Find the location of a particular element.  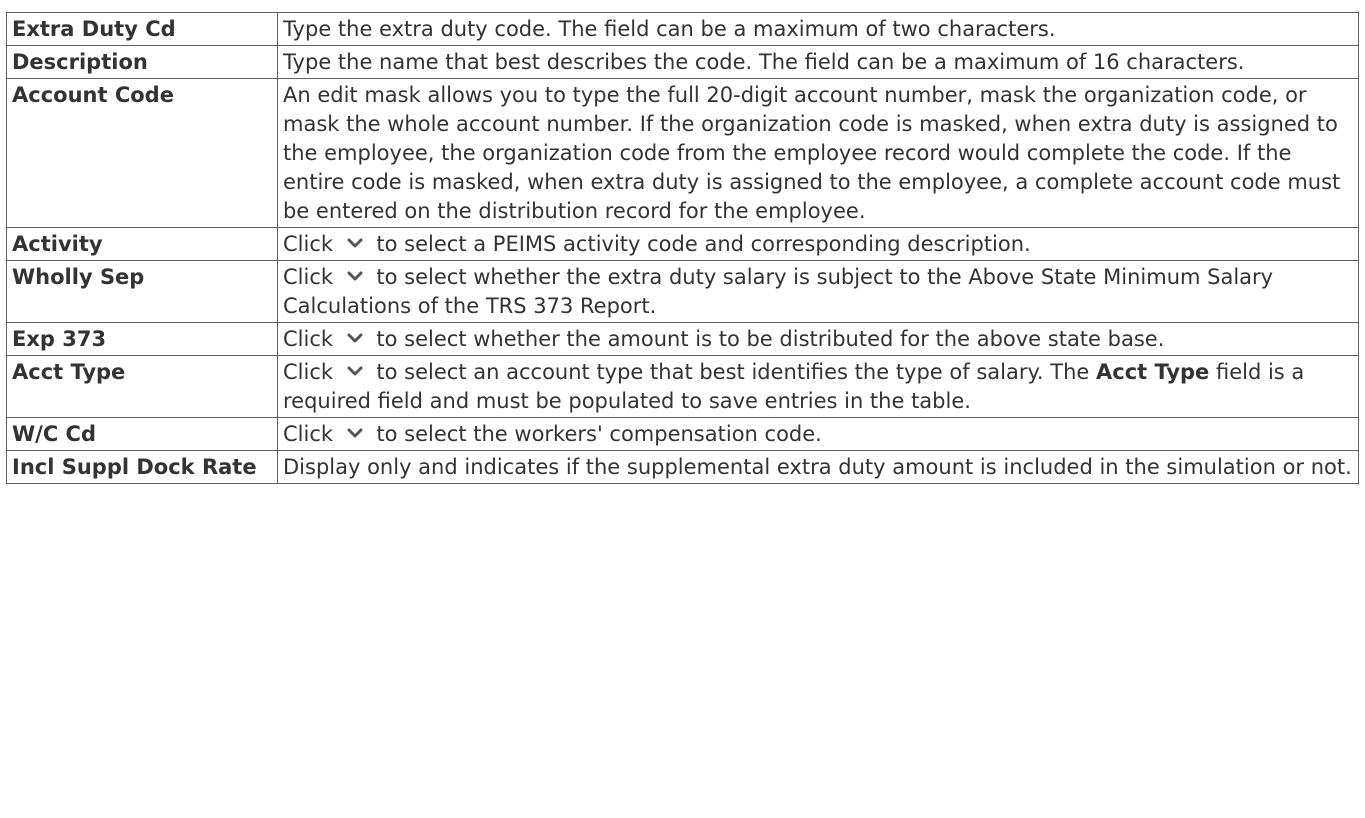

field-name: Exp 373 is located at coordinates (142, 339).